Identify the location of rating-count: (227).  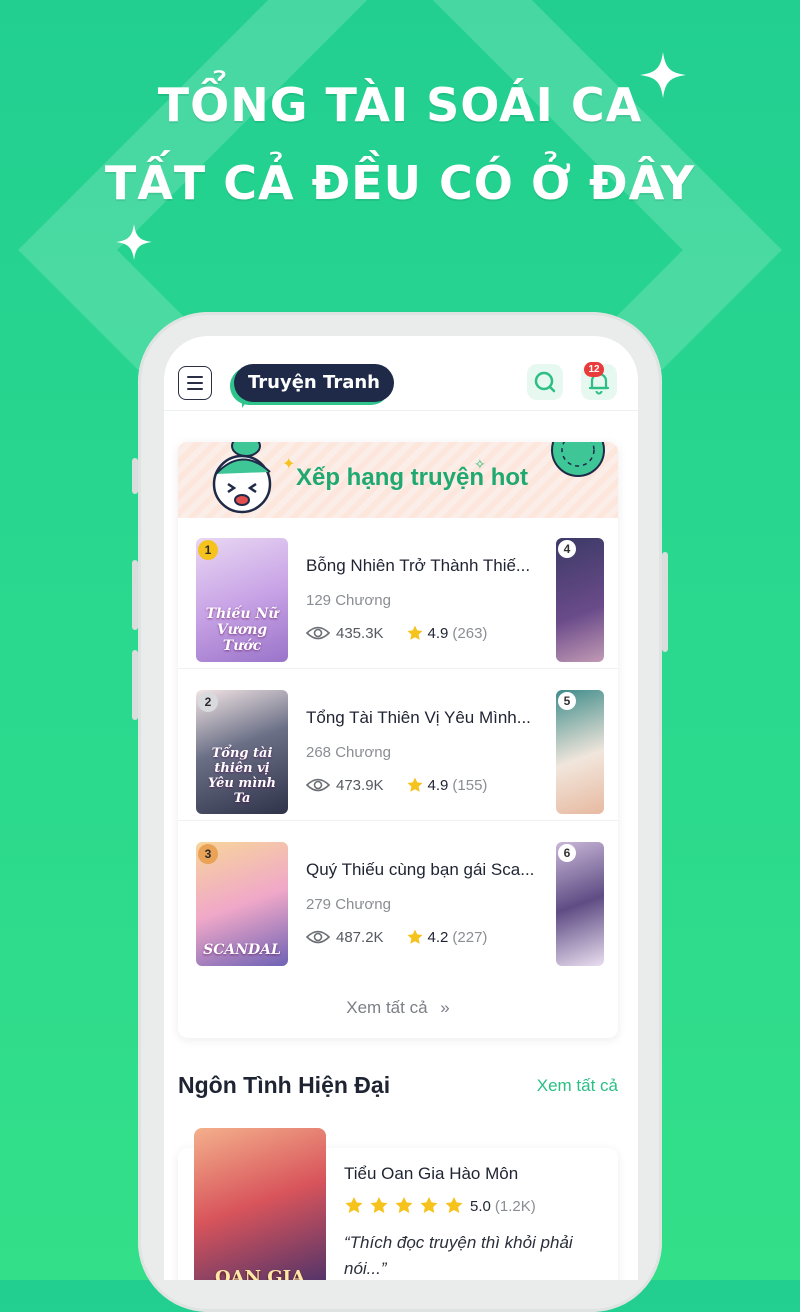
(470, 937).